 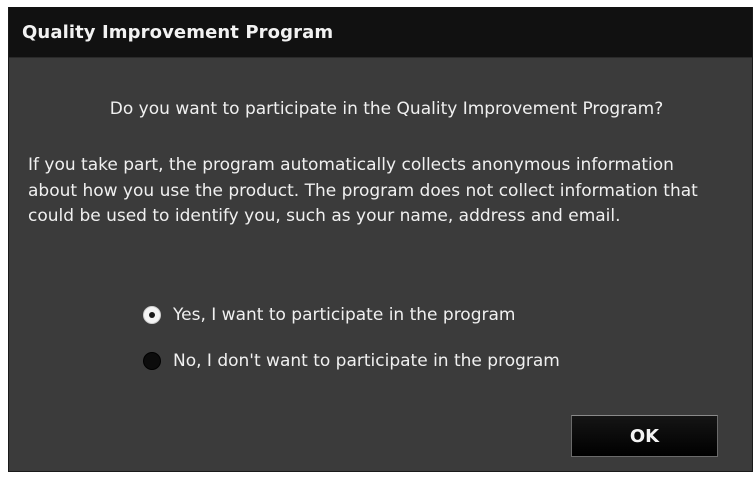 What do you see at coordinates (152, 315) in the screenshot?
I see `radio-yes-selected` at bounding box center [152, 315].